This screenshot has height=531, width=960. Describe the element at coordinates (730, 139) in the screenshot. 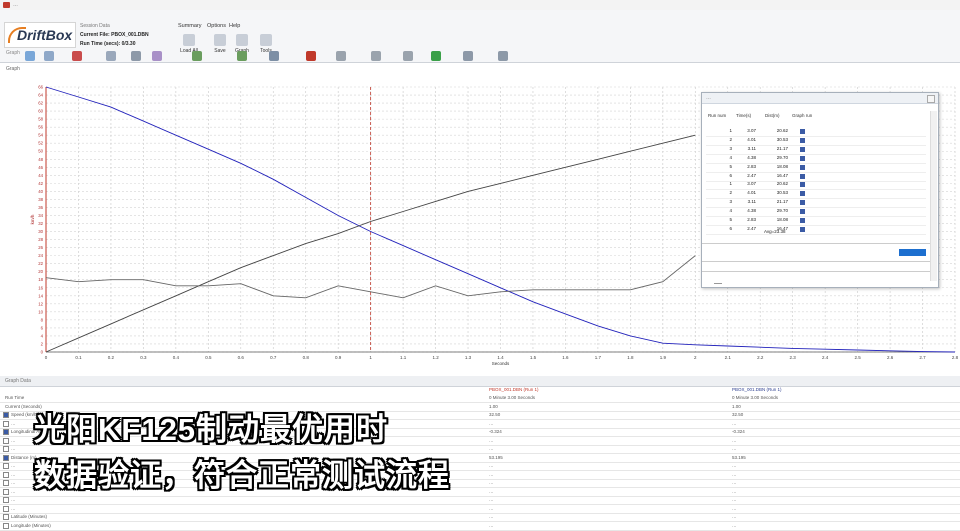

I see `run-num-cell: 2` at that location.